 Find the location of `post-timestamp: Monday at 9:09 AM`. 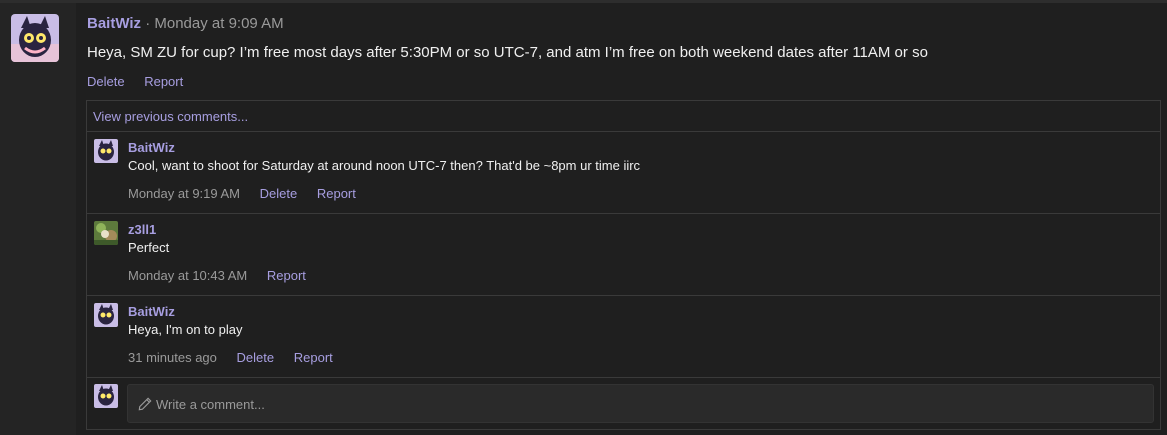

post-timestamp: Monday at 9:09 AM is located at coordinates (218, 23).